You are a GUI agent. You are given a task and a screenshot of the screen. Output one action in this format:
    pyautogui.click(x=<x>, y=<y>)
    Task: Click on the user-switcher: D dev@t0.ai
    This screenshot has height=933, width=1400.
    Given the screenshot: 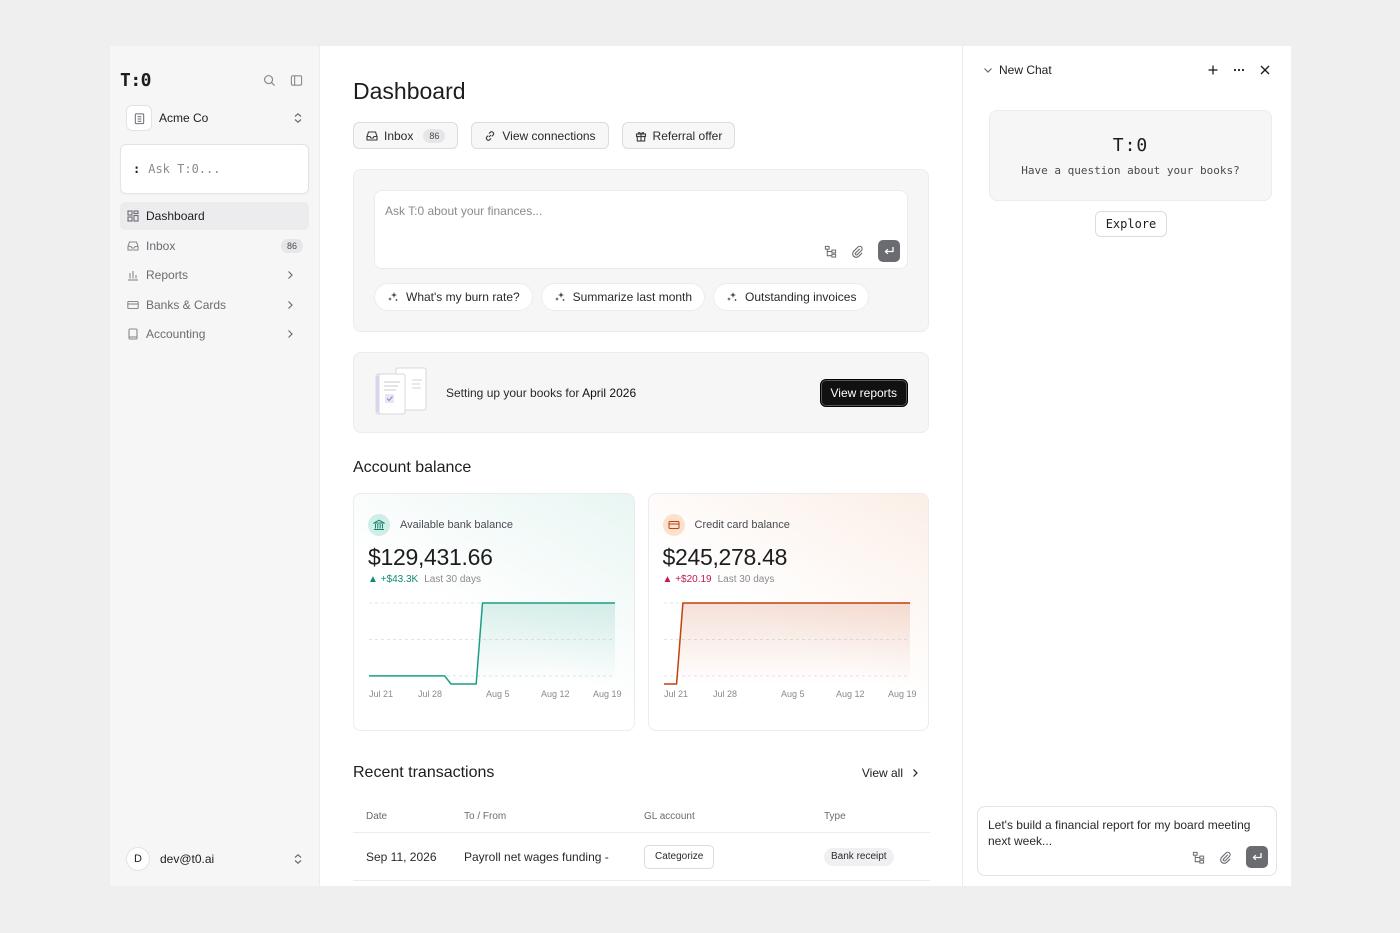 What is the action you would take?
    pyautogui.click(x=214, y=859)
    